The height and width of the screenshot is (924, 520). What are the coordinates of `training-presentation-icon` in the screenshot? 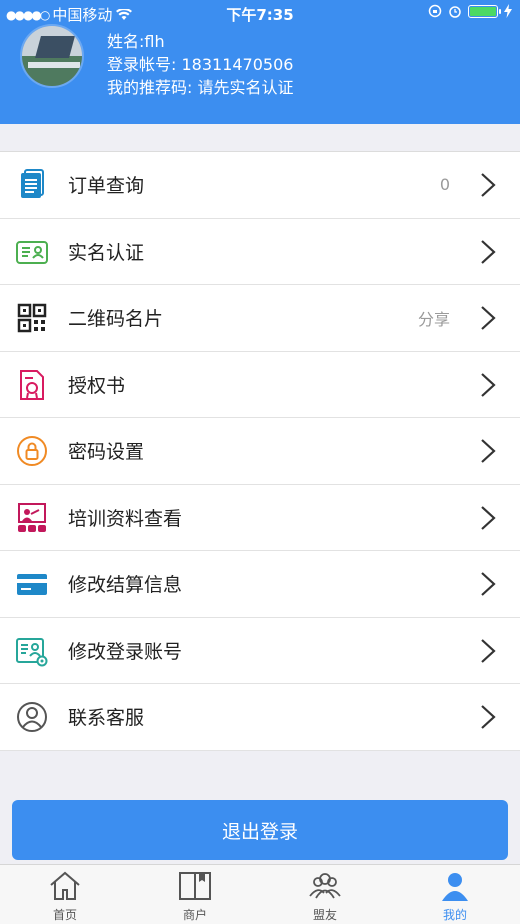 It's located at (32, 517).